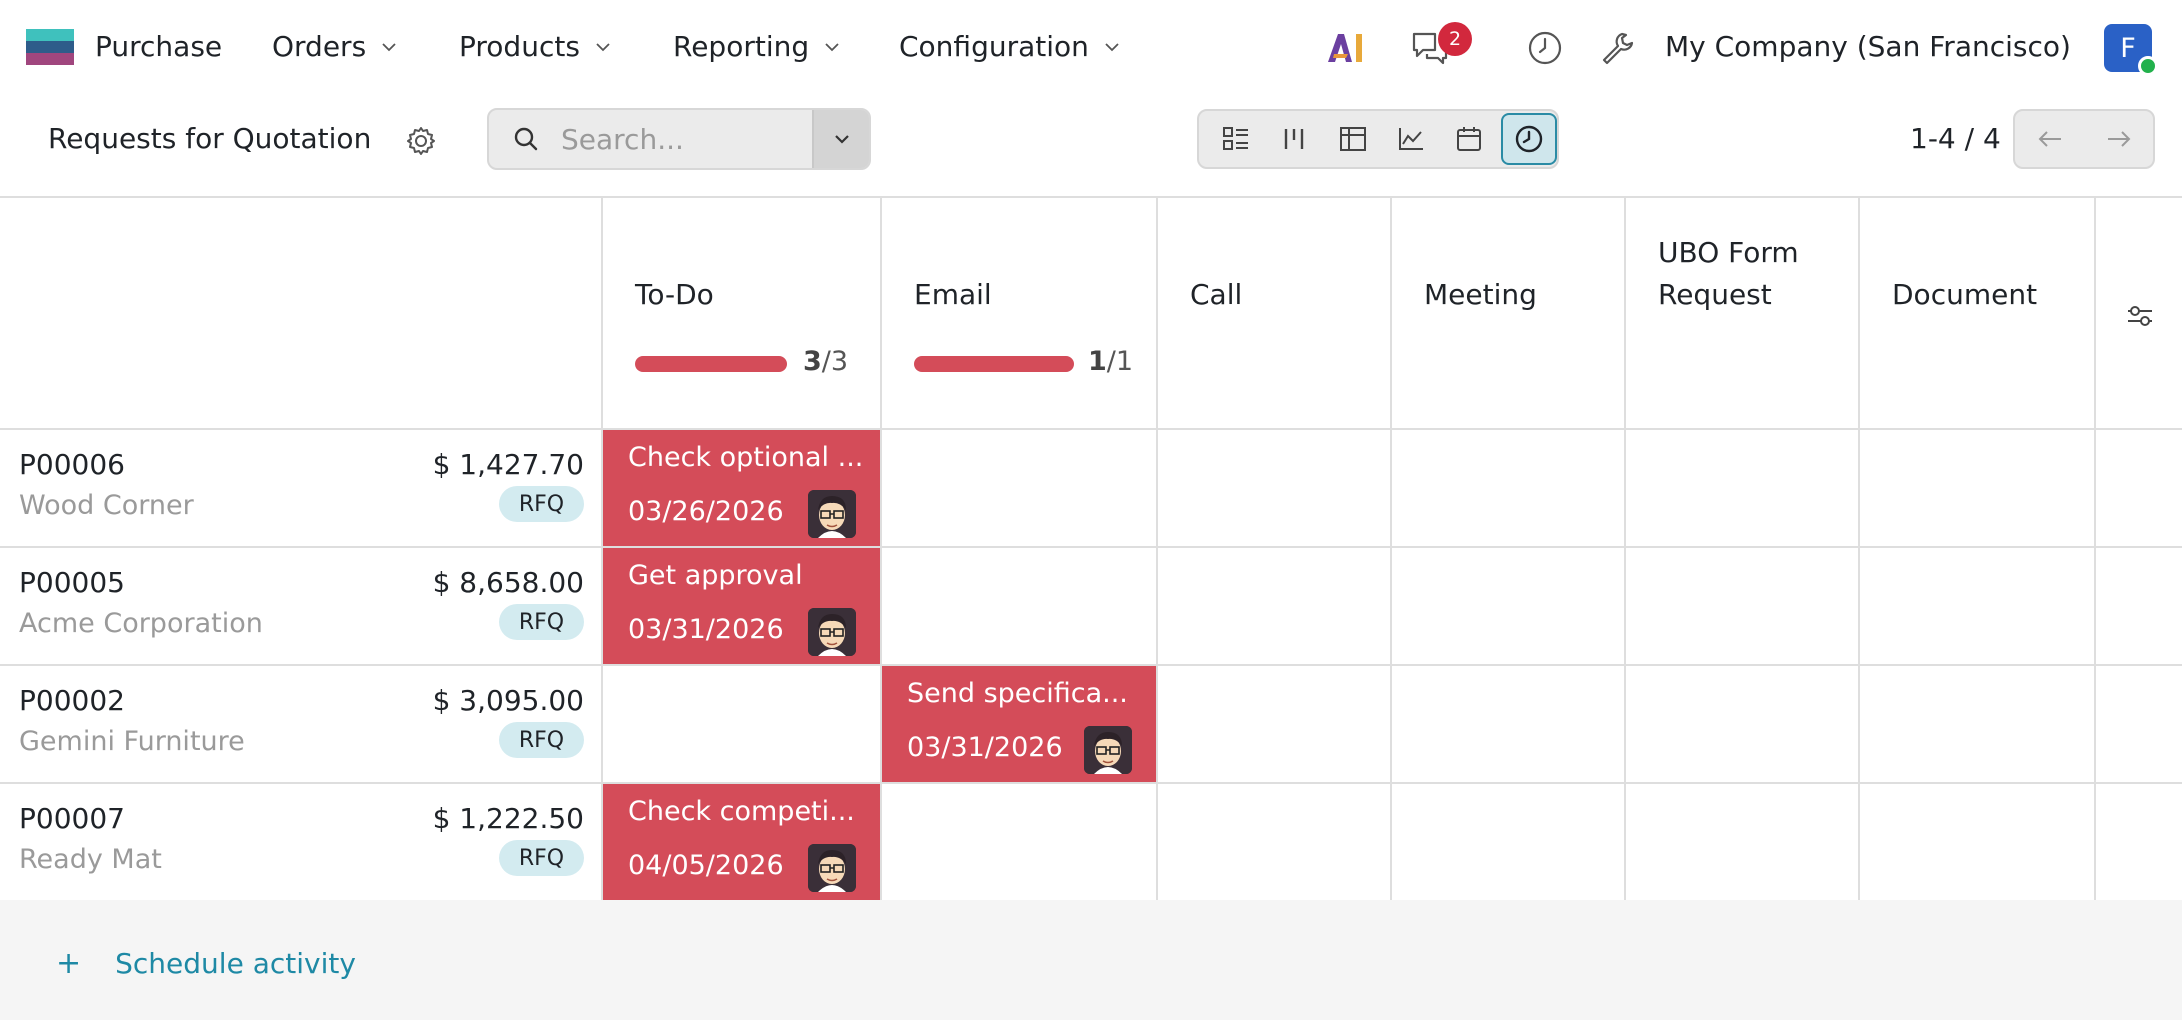  Describe the element at coordinates (319, 46) in the screenshot. I see `menu-orders-label: Orders` at that location.